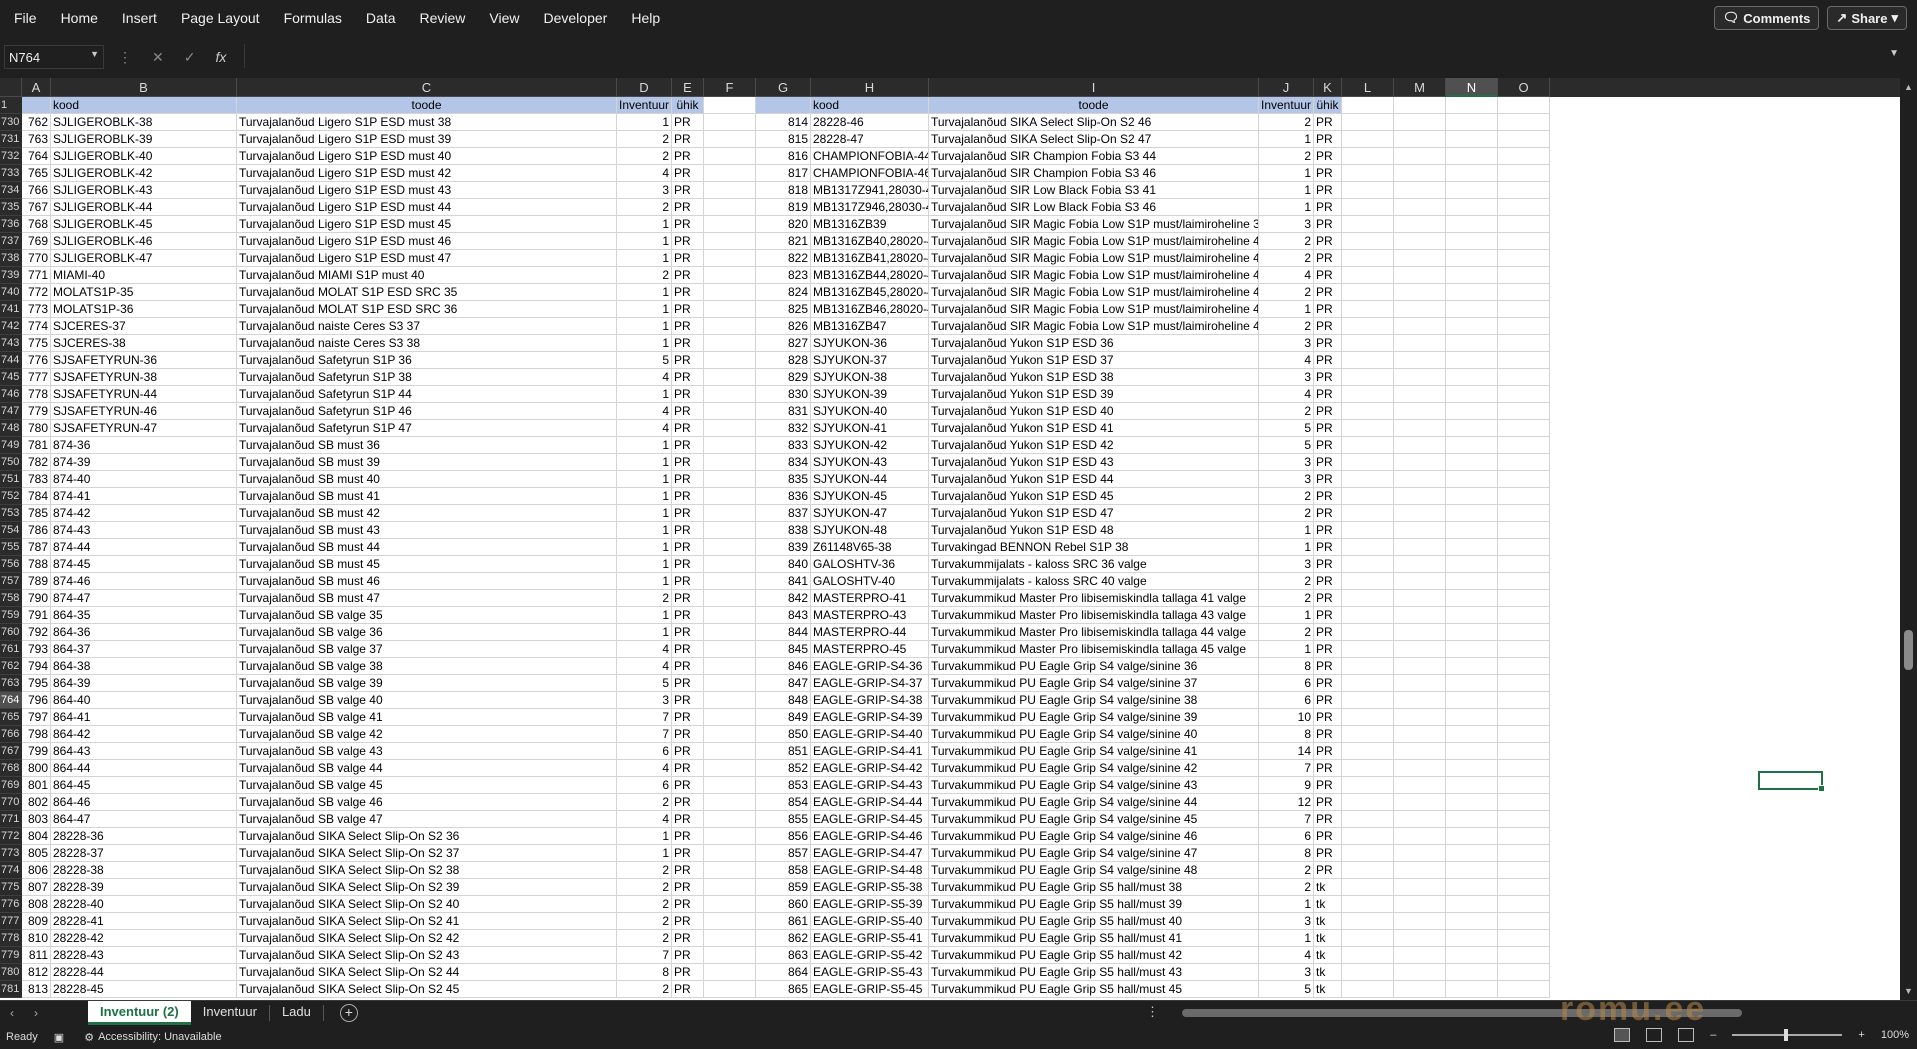  Describe the element at coordinates (870, 326) in the screenshot. I see `data-cell: MB1316ZB47` at that location.